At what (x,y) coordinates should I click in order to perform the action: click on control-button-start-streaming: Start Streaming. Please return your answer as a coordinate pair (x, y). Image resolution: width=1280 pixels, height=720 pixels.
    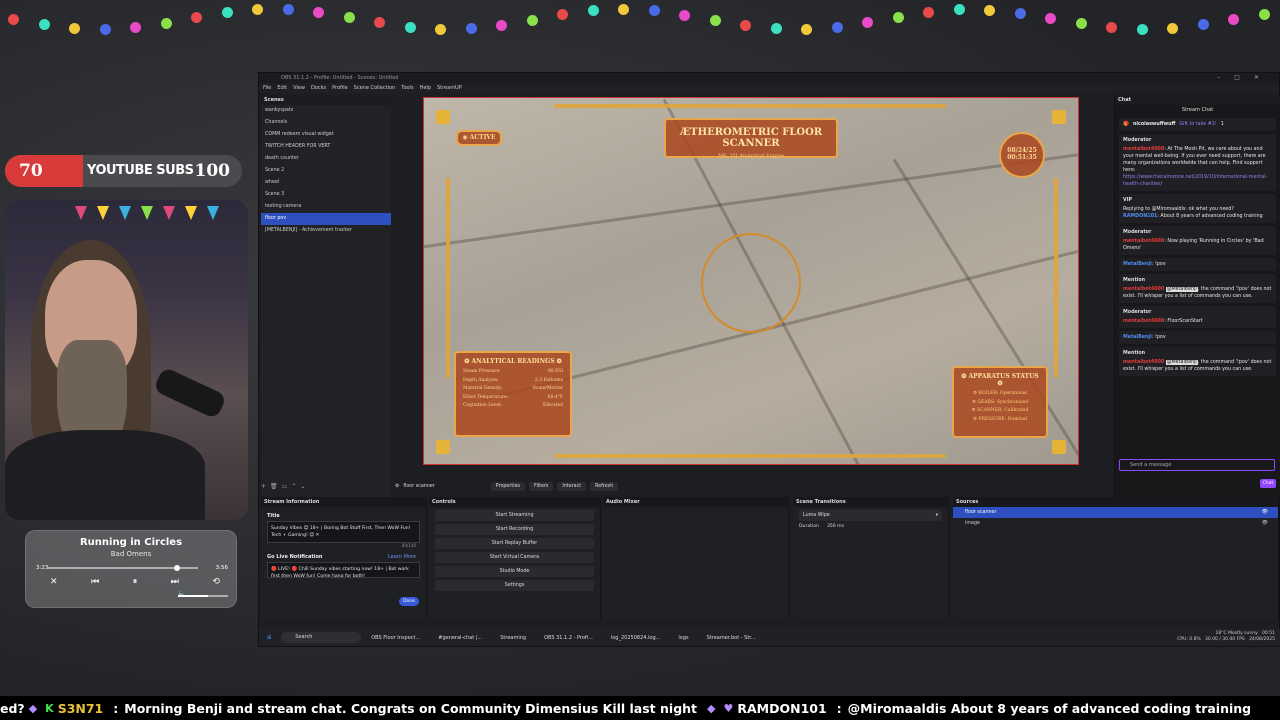
    Looking at the image, I should click on (514, 515).